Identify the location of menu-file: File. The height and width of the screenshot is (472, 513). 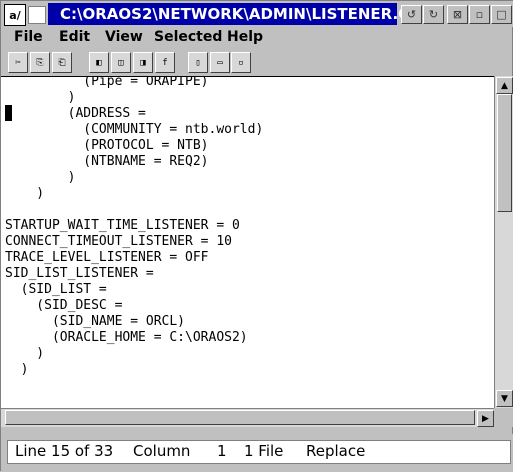
(28, 37).